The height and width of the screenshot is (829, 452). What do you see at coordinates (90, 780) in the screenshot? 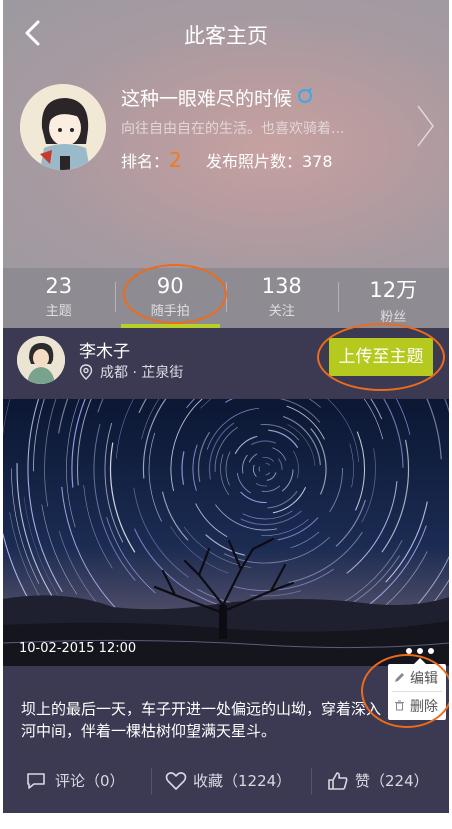
I see `comment-label: 评论（0）` at bounding box center [90, 780].